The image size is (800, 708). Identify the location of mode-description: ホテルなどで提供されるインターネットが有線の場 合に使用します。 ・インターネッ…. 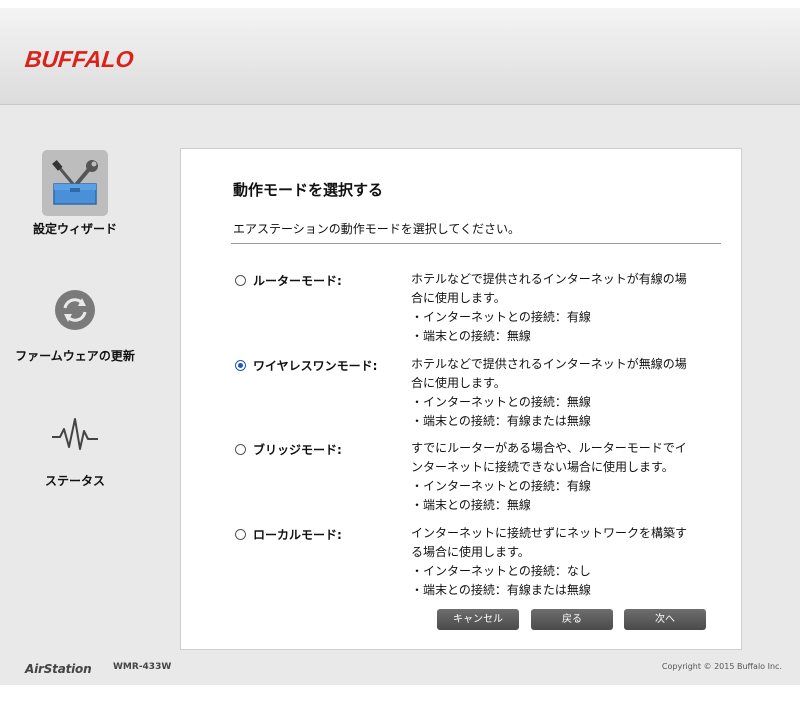
(571, 308).